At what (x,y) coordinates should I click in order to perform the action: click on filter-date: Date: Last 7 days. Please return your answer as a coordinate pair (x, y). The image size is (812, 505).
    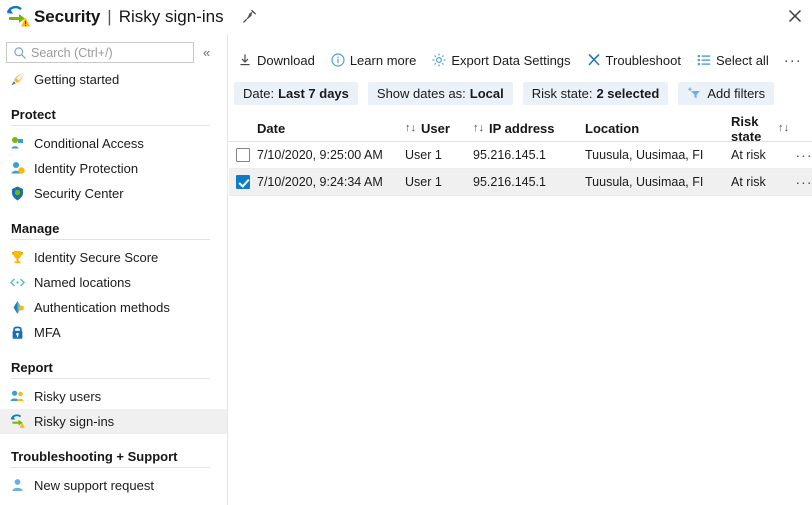
    Looking at the image, I should click on (296, 93).